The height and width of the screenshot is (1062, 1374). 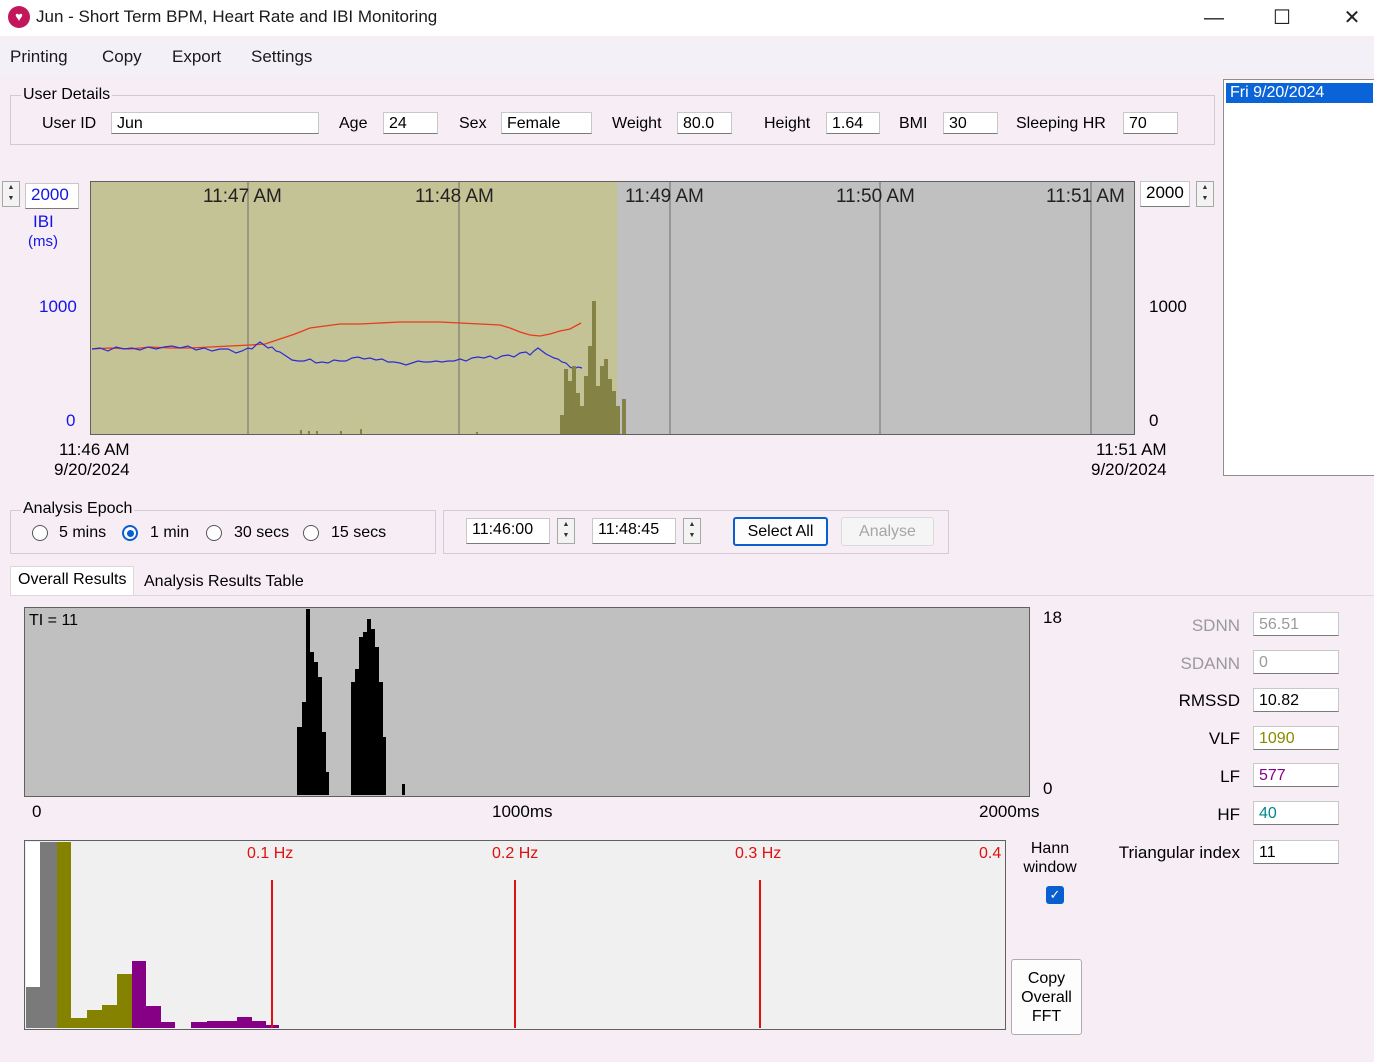 I want to click on ibi-axis-label: IBI, so click(x=43, y=221).